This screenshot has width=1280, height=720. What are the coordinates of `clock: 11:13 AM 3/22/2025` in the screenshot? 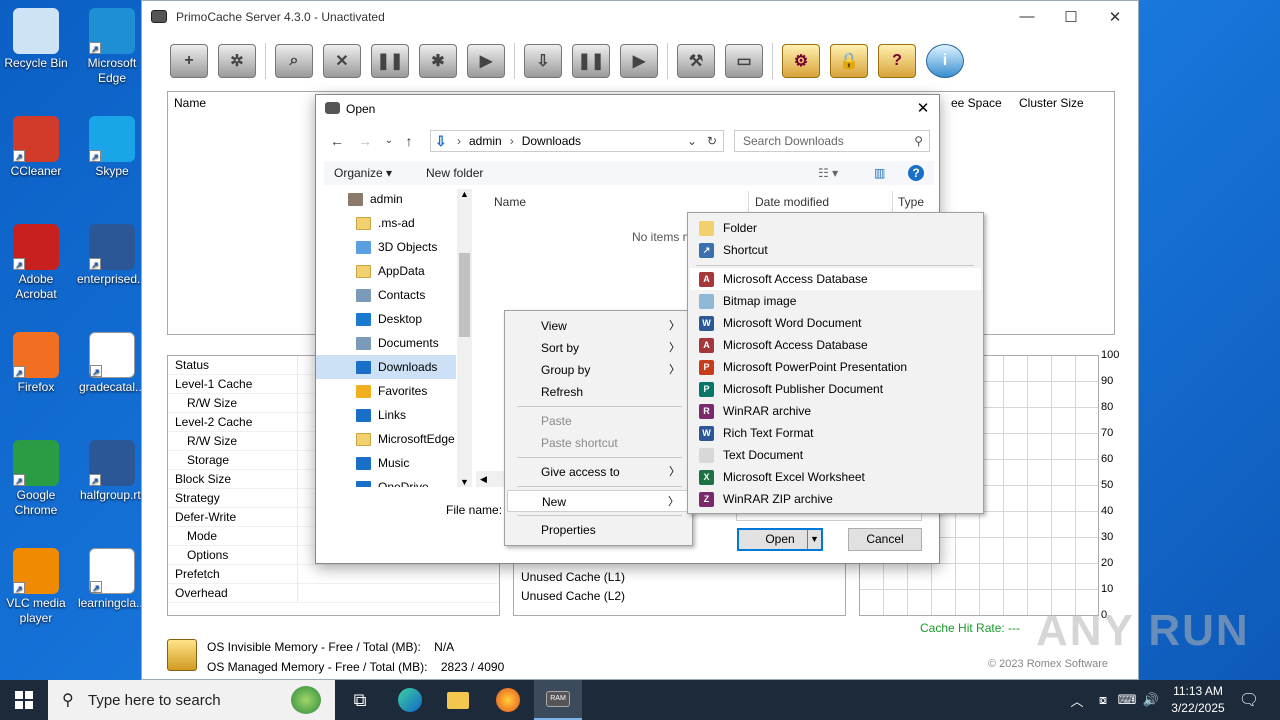 It's located at (1198, 700).